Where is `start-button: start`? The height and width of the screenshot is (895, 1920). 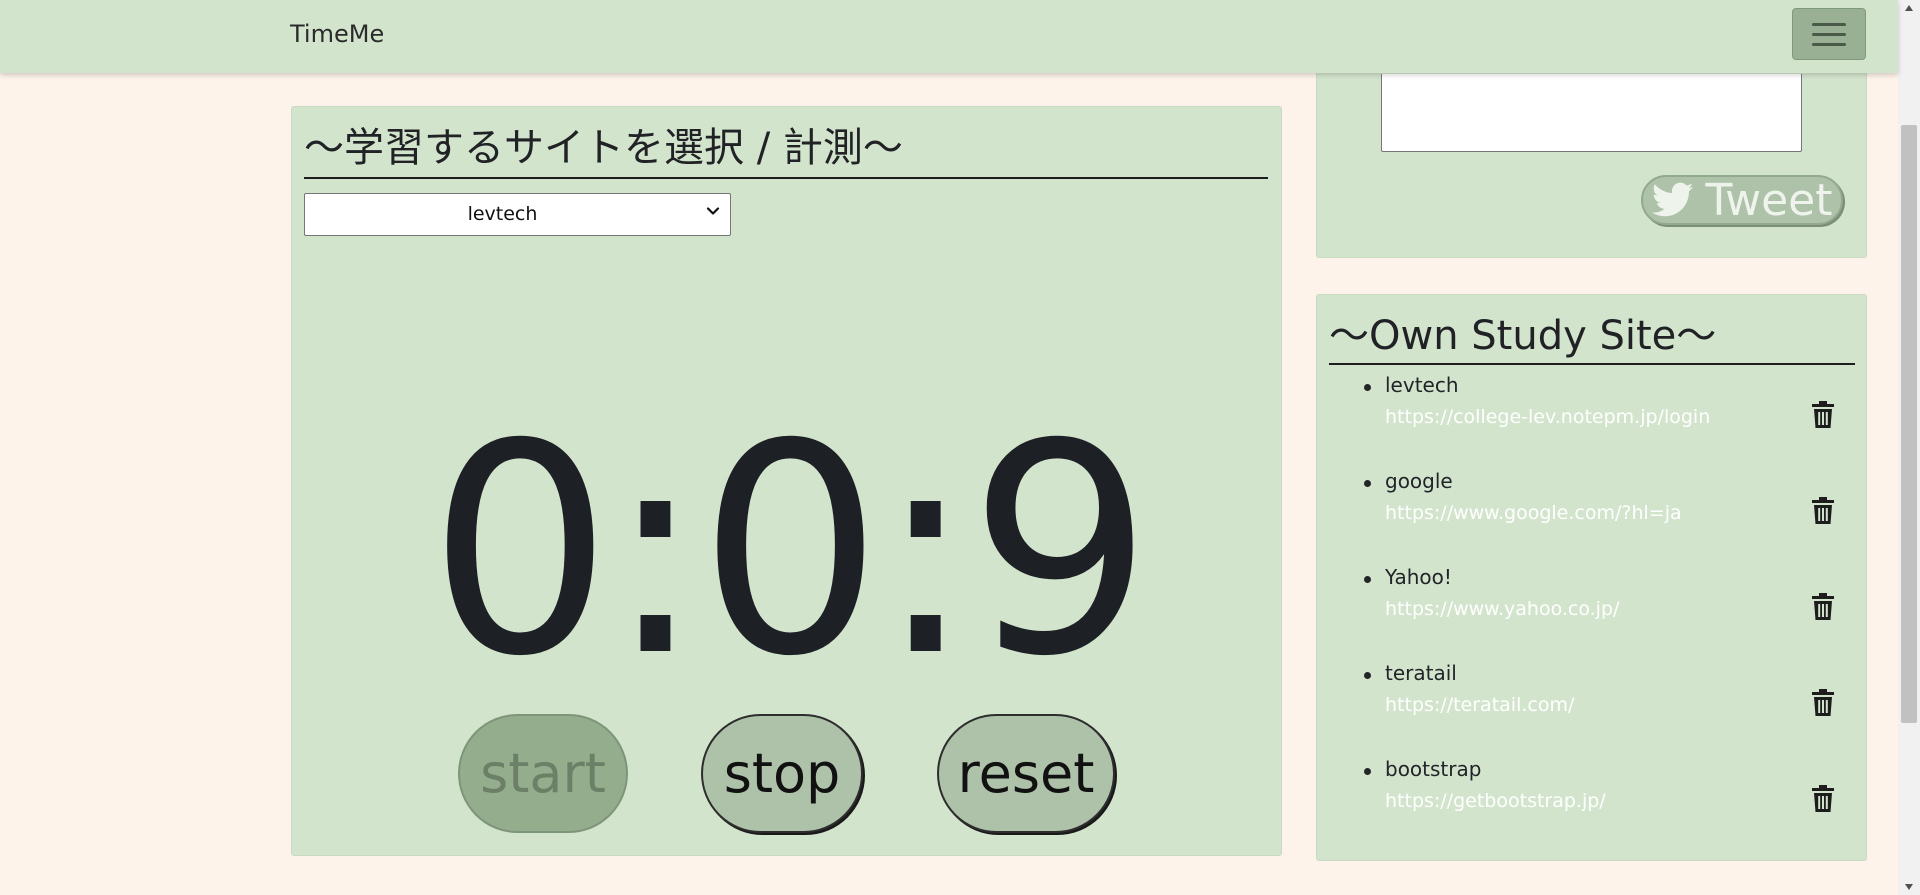 start-button: start is located at coordinates (543, 773).